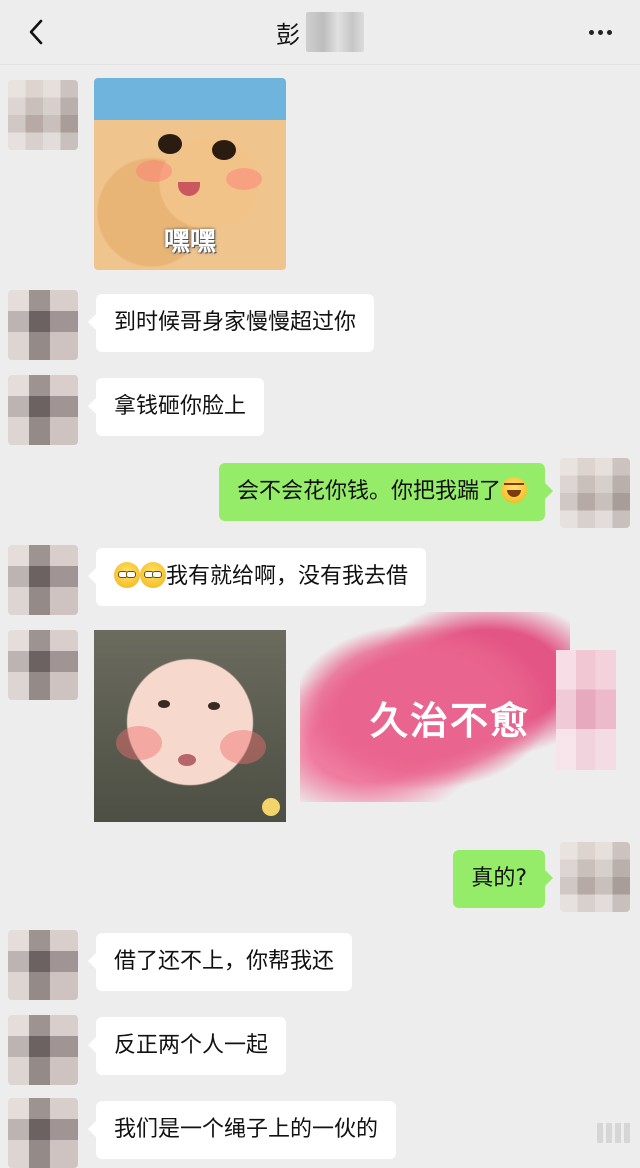 This screenshot has width=640, height=1168. I want to click on message-text: 借了还不上，你帮我还, so click(224, 961).